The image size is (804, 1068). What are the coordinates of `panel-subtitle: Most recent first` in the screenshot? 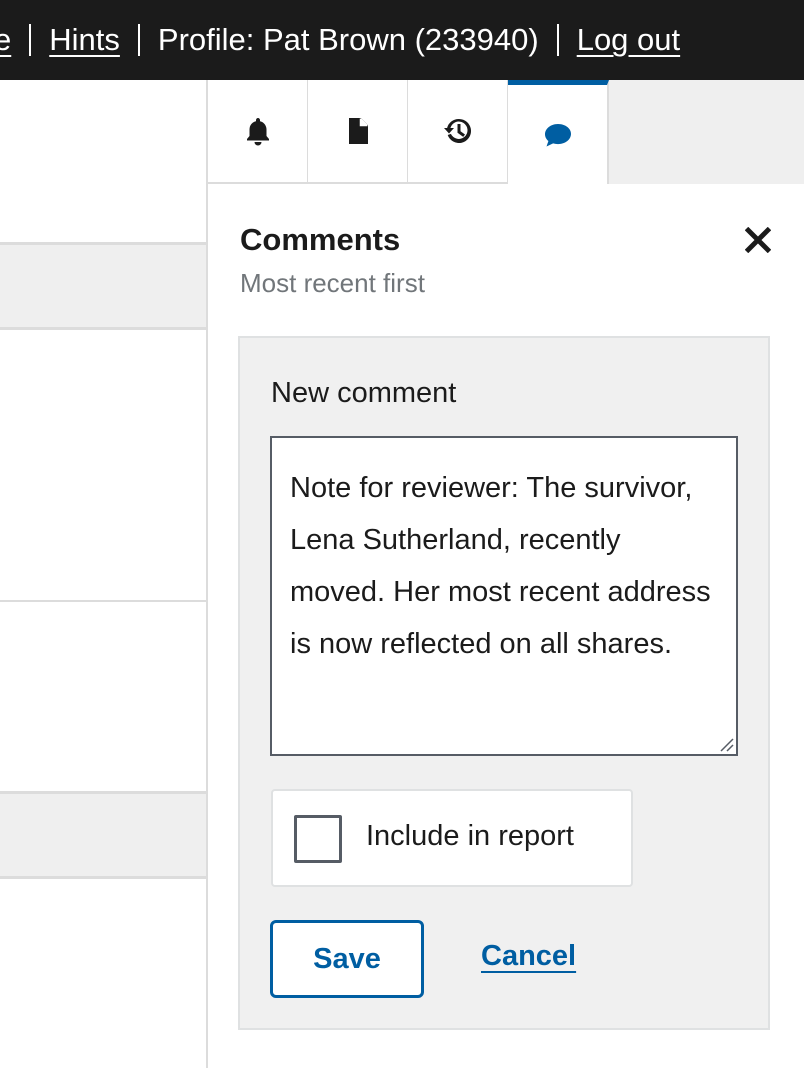 It's located at (332, 283).